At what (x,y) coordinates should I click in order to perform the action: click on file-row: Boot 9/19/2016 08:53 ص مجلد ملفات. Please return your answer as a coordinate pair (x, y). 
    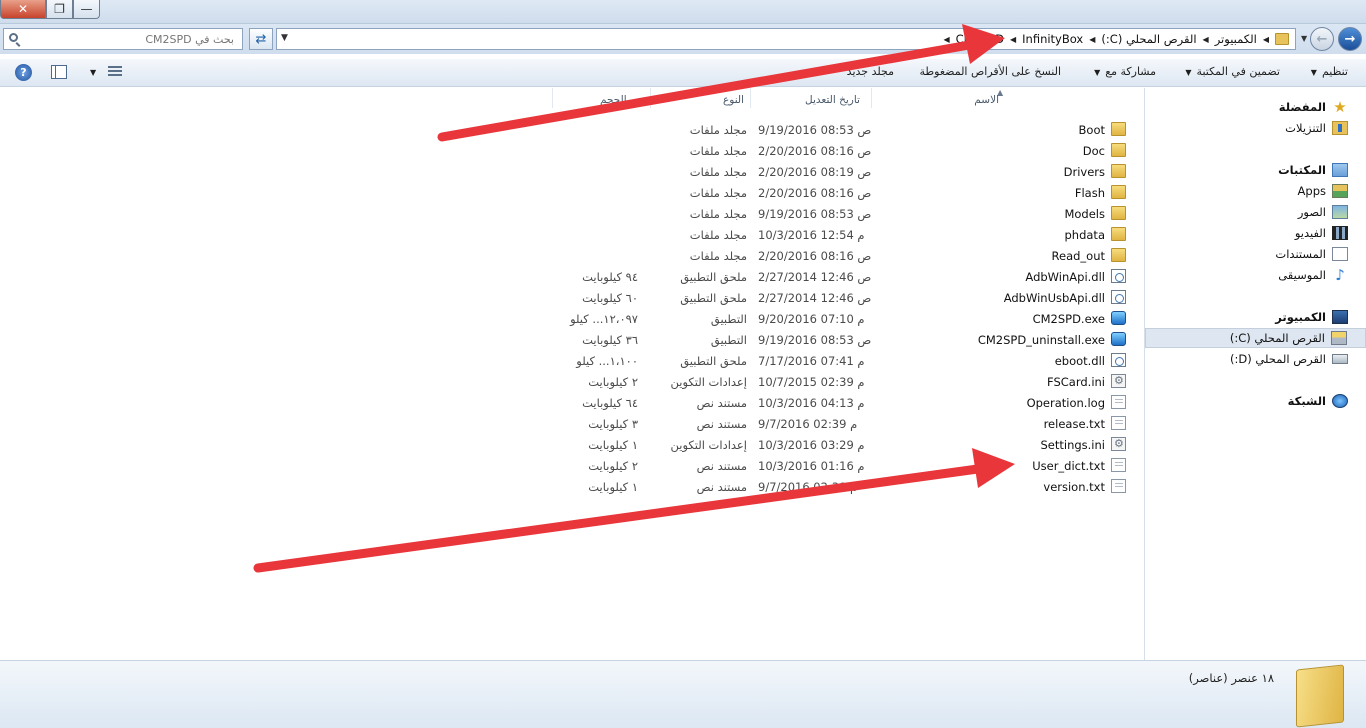
    Looking at the image, I should click on (842, 129).